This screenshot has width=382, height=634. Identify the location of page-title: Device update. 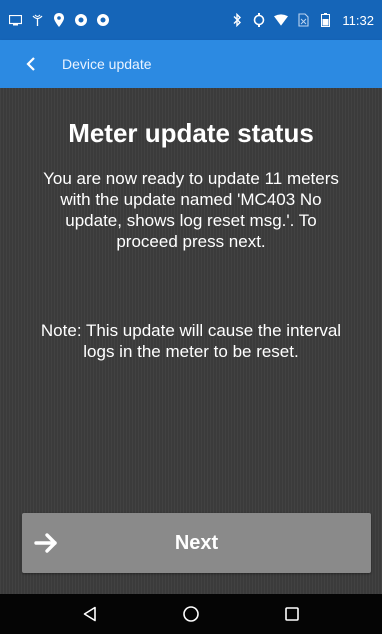
(107, 64).